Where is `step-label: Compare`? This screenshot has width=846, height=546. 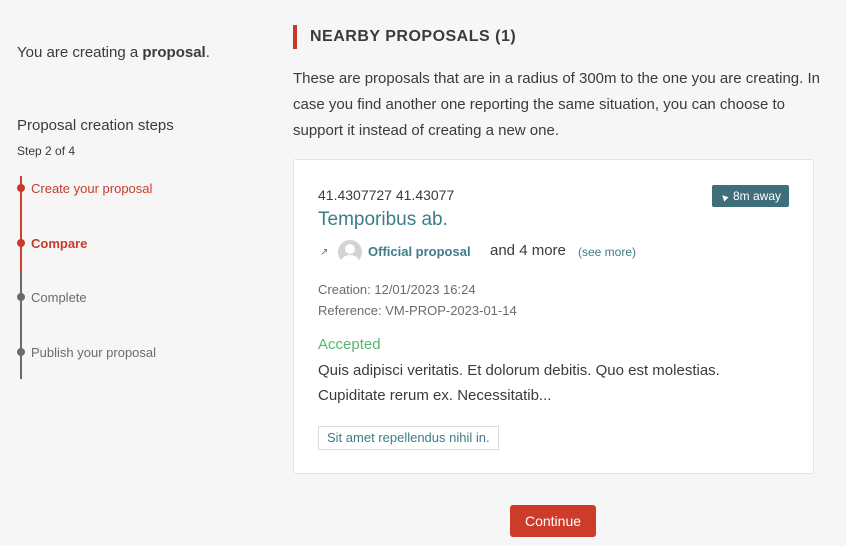 step-label: Compare is located at coordinates (59, 243).